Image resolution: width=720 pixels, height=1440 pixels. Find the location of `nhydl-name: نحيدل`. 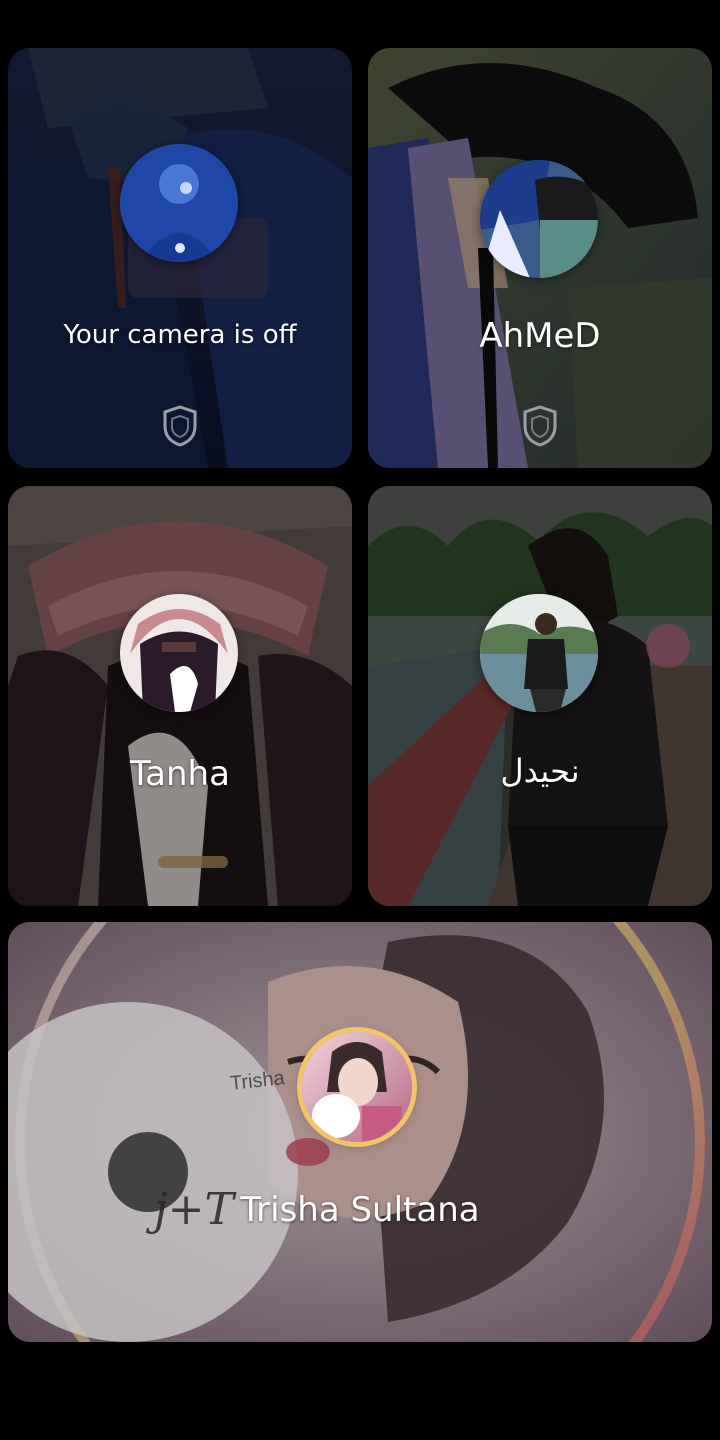

nhydl-name: نحيدل is located at coordinates (540, 771).